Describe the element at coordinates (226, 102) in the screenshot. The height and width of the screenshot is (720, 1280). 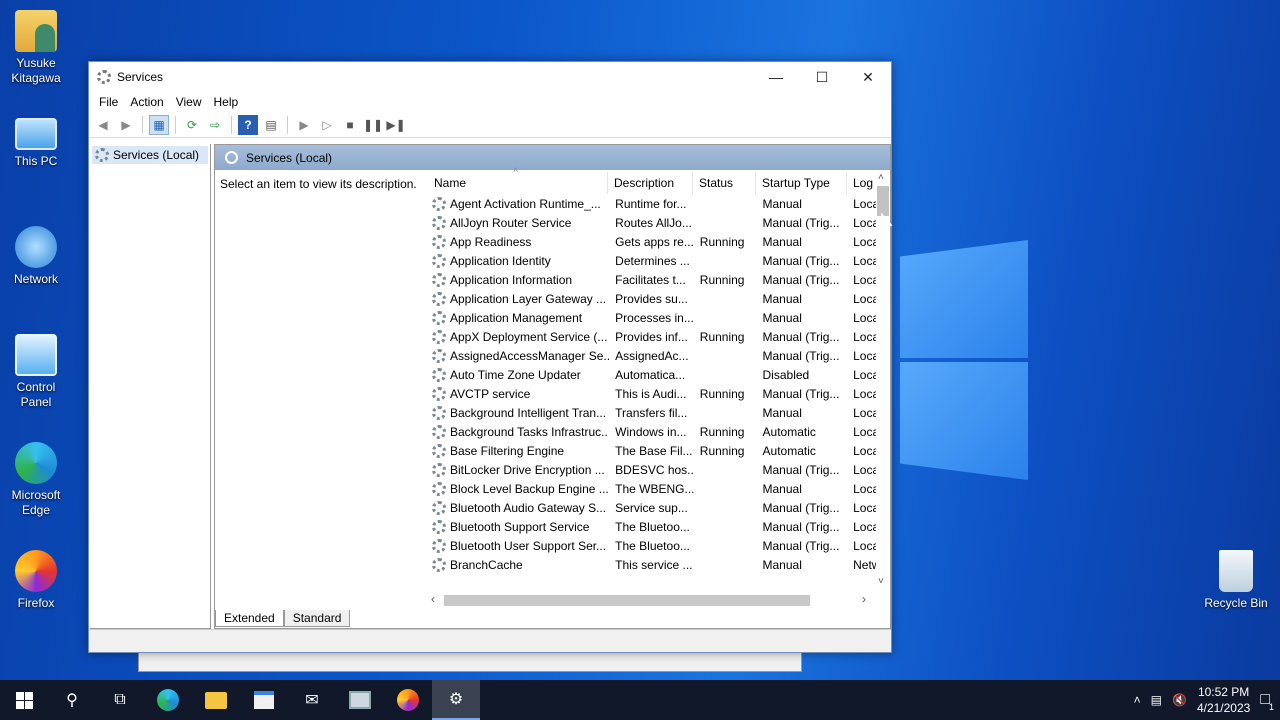
I see `menu-help: Help` at that location.